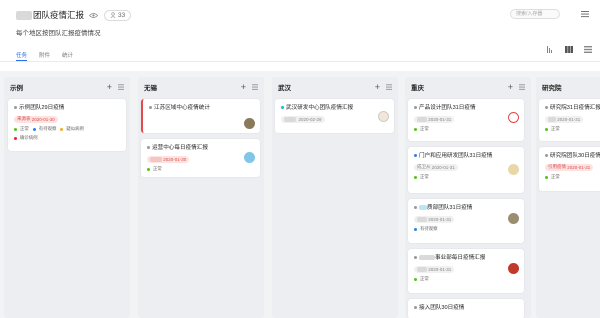 The width and height of the screenshot is (600, 318). Describe the element at coordinates (16, 88) in the screenshot. I see `column-title: 示例` at that location.